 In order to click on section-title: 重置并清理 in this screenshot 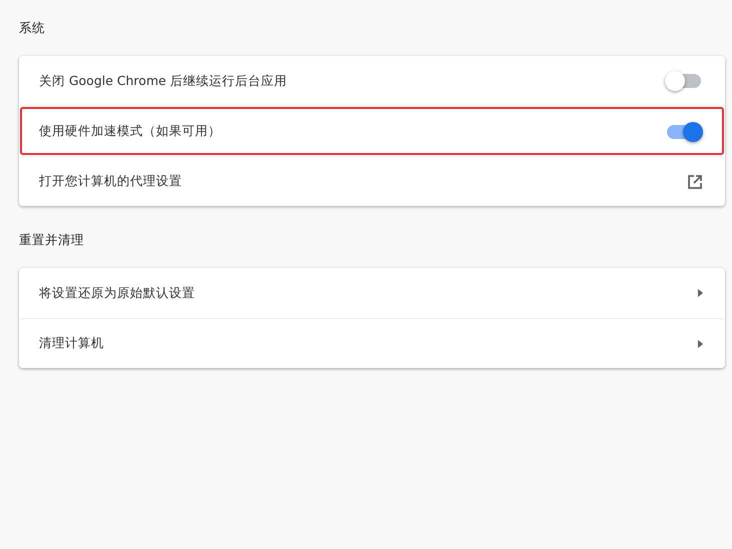, I will do `click(52, 240)`.